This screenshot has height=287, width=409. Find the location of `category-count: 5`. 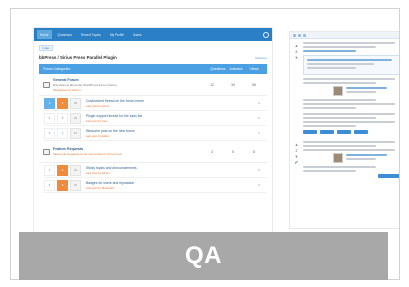

category-count: 5 is located at coordinates (233, 151).